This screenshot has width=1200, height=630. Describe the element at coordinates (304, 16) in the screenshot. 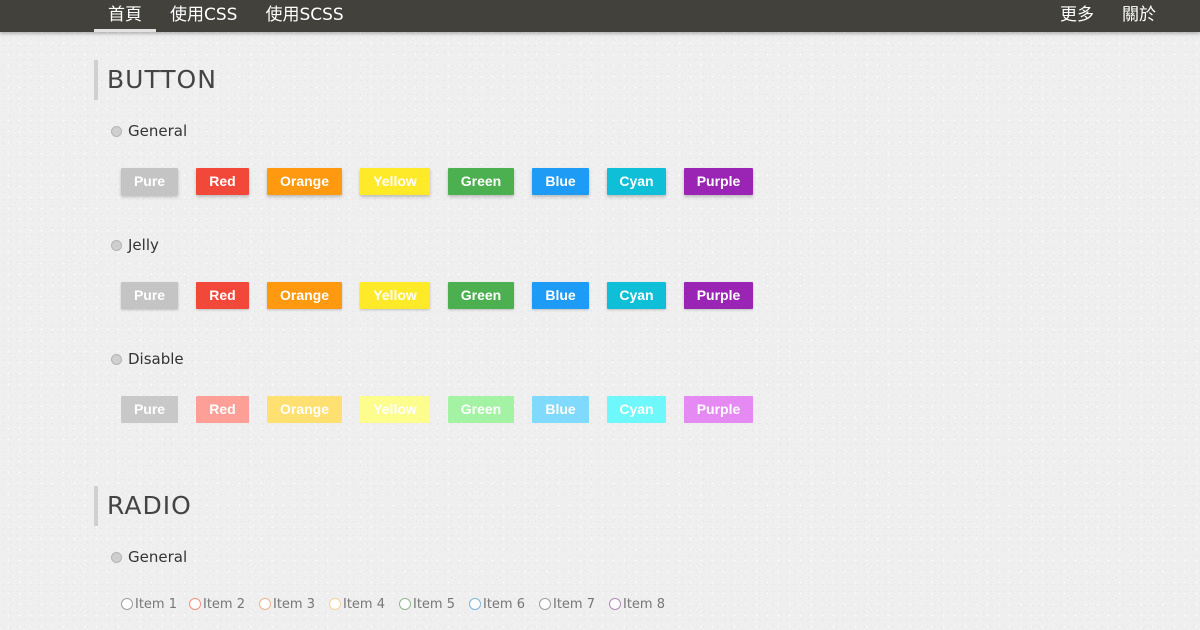

I see `nav-use-scss: 使用SCSS` at that location.